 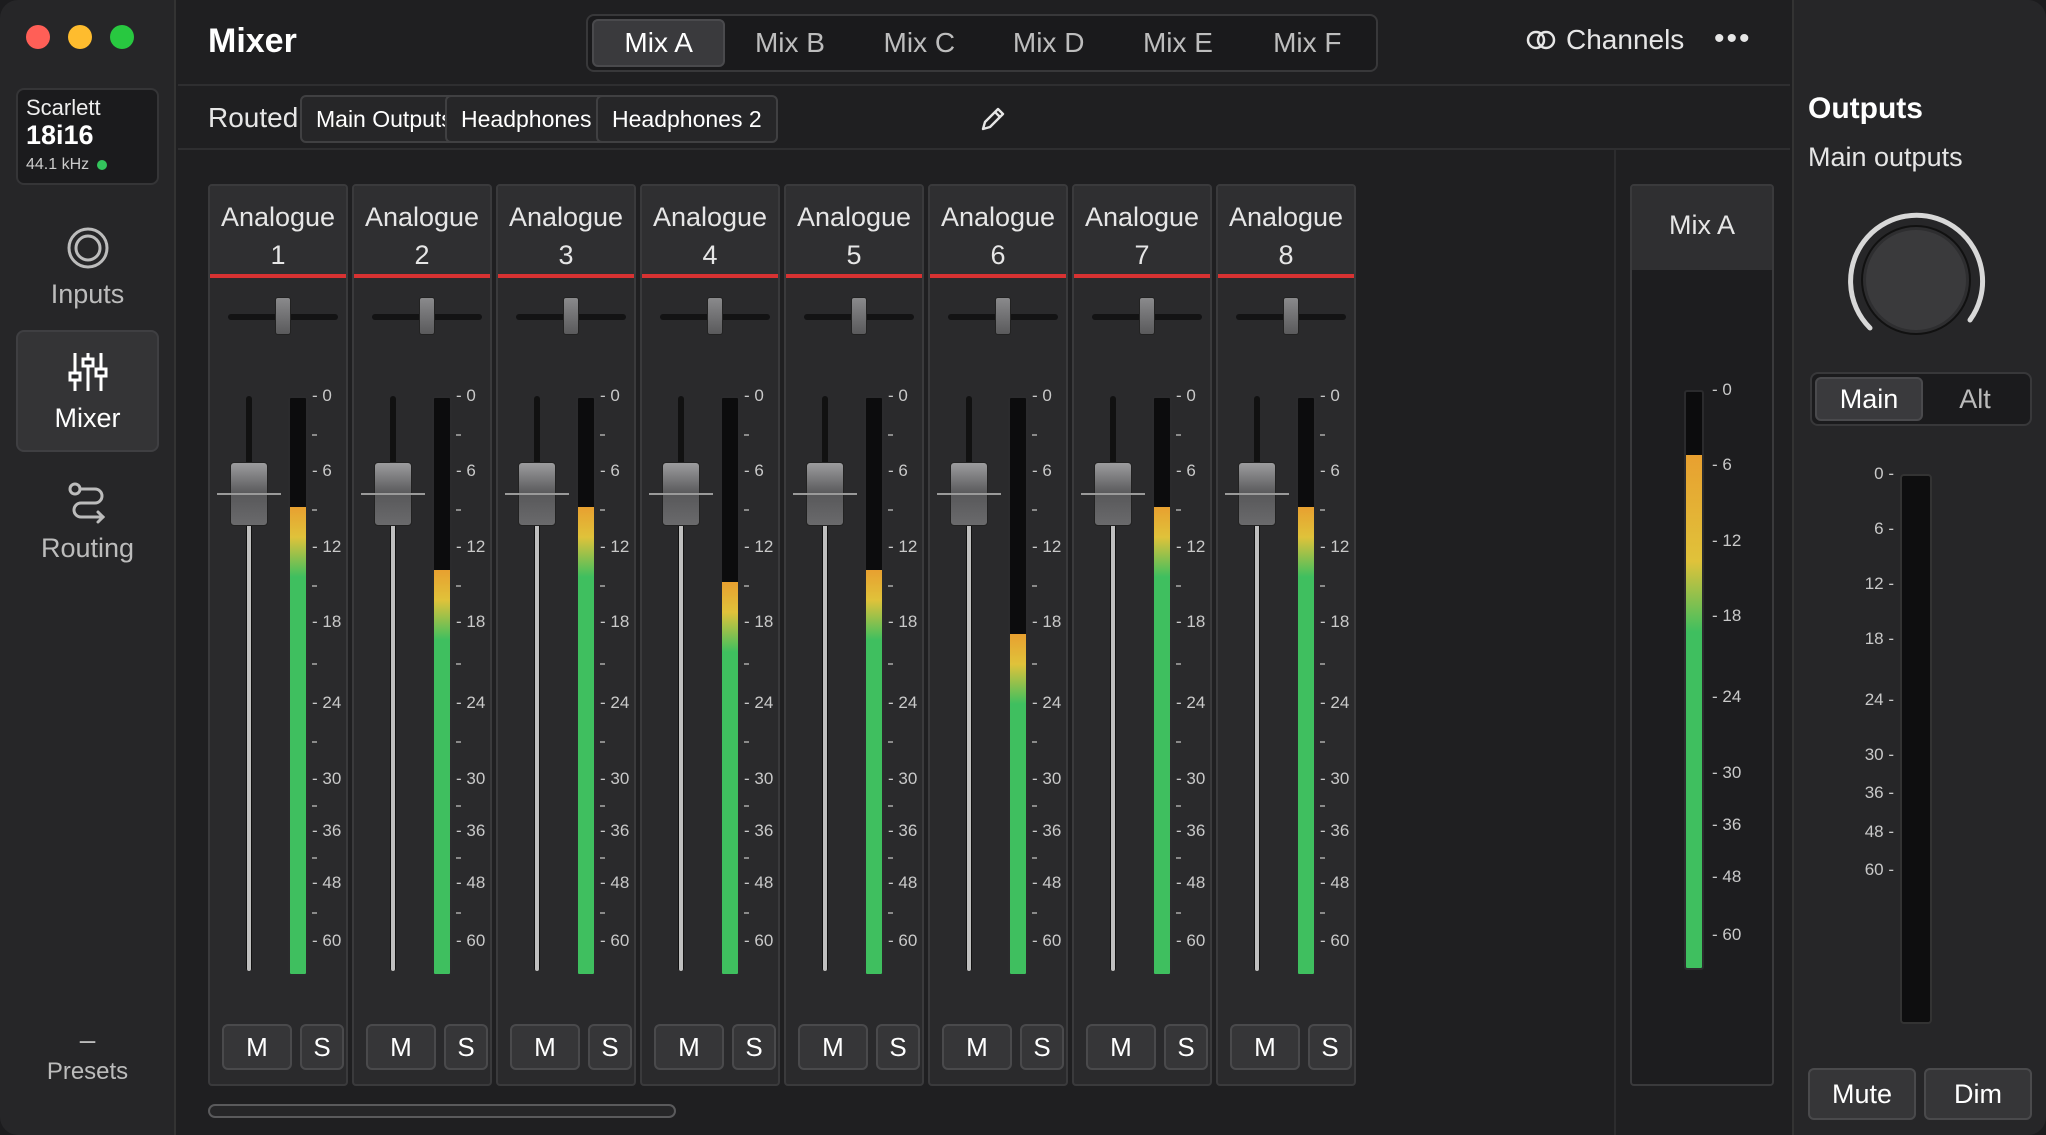 I want to click on monitor-alt-button: Alt, so click(x=1975, y=399).